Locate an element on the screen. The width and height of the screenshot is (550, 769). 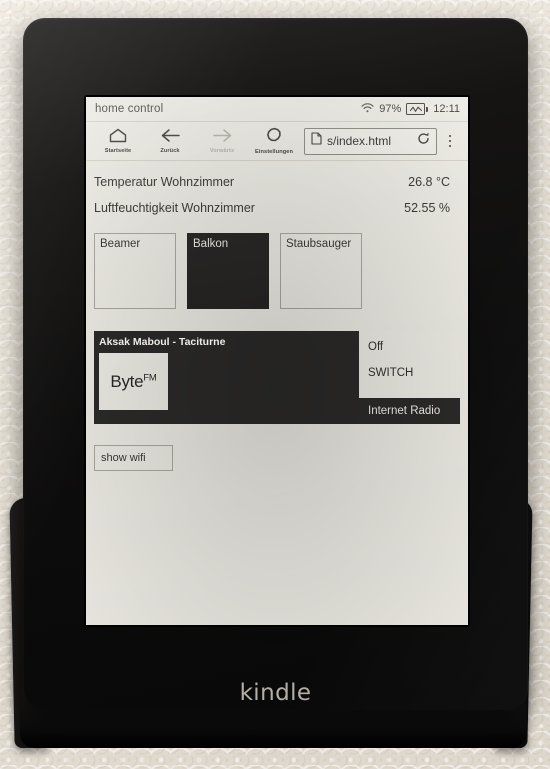
device-tiles: Beamer Balkon Staubsauger is located at coordinates (277, 265).